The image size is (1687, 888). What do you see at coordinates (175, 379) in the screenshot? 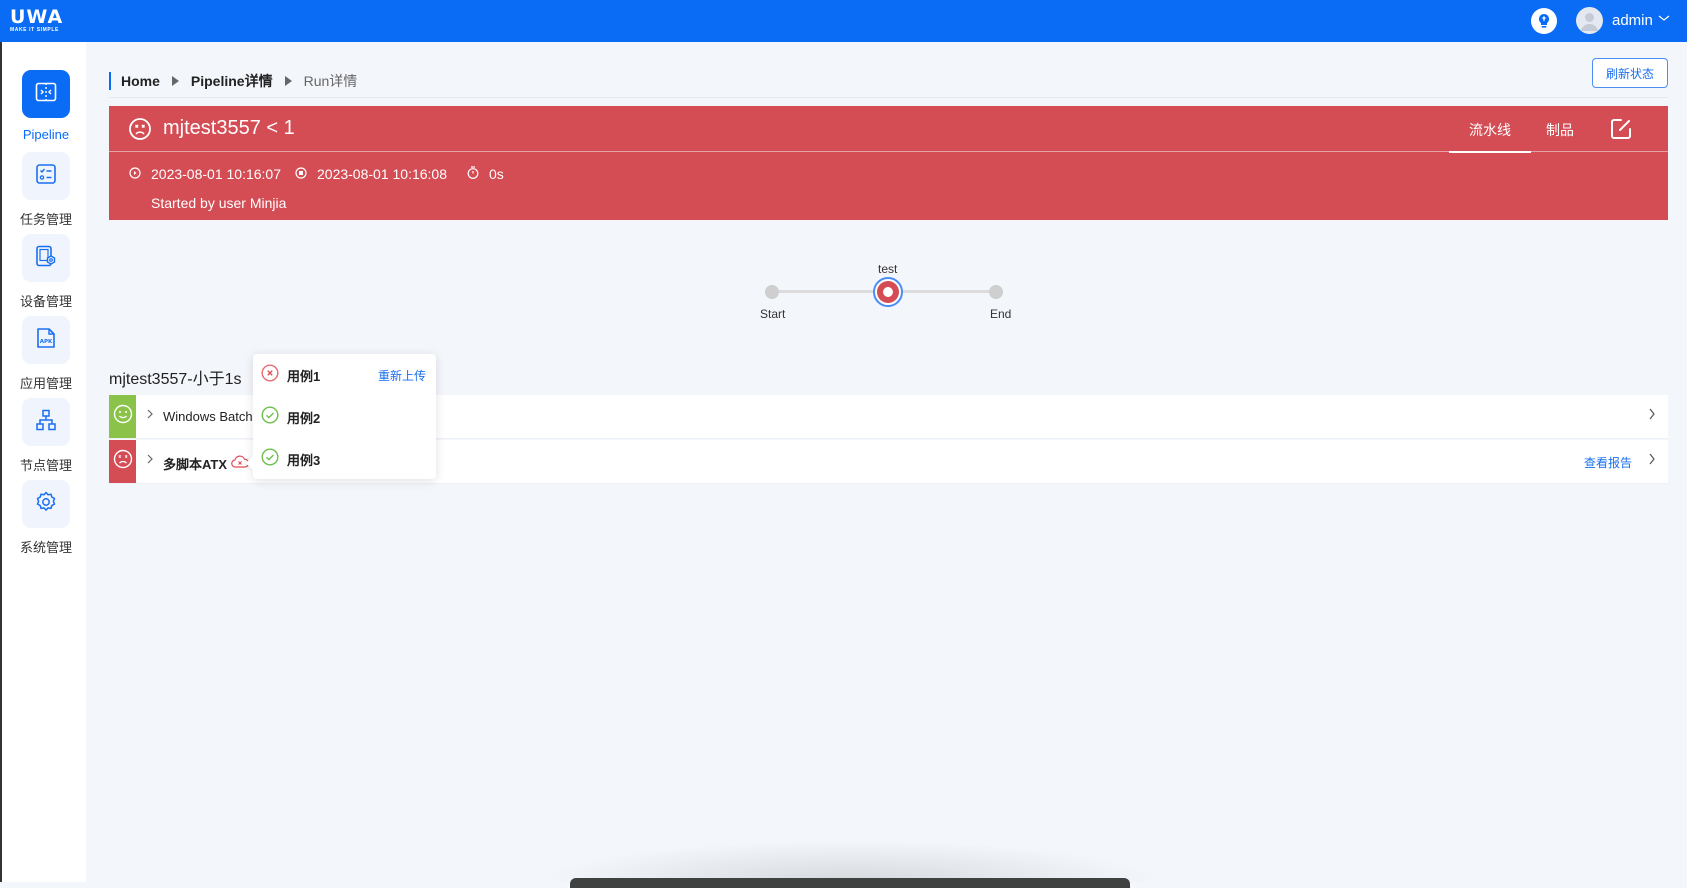
I see `stage-title: mjtest3557-小于1s` at bounding box center [175, 379].